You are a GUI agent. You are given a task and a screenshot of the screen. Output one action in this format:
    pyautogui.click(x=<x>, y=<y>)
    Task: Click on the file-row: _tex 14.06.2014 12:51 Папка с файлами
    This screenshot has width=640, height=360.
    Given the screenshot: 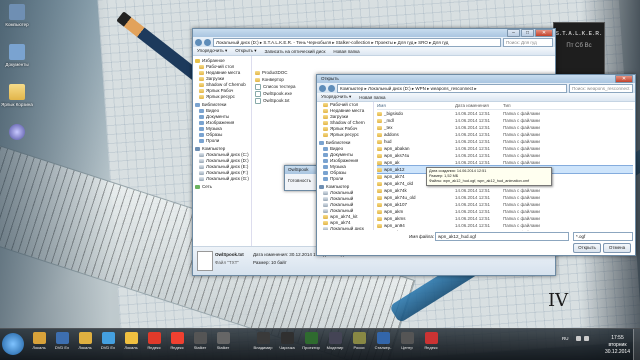 What is the action you would take?
    pyautogui.click(x=505, y=127)
    